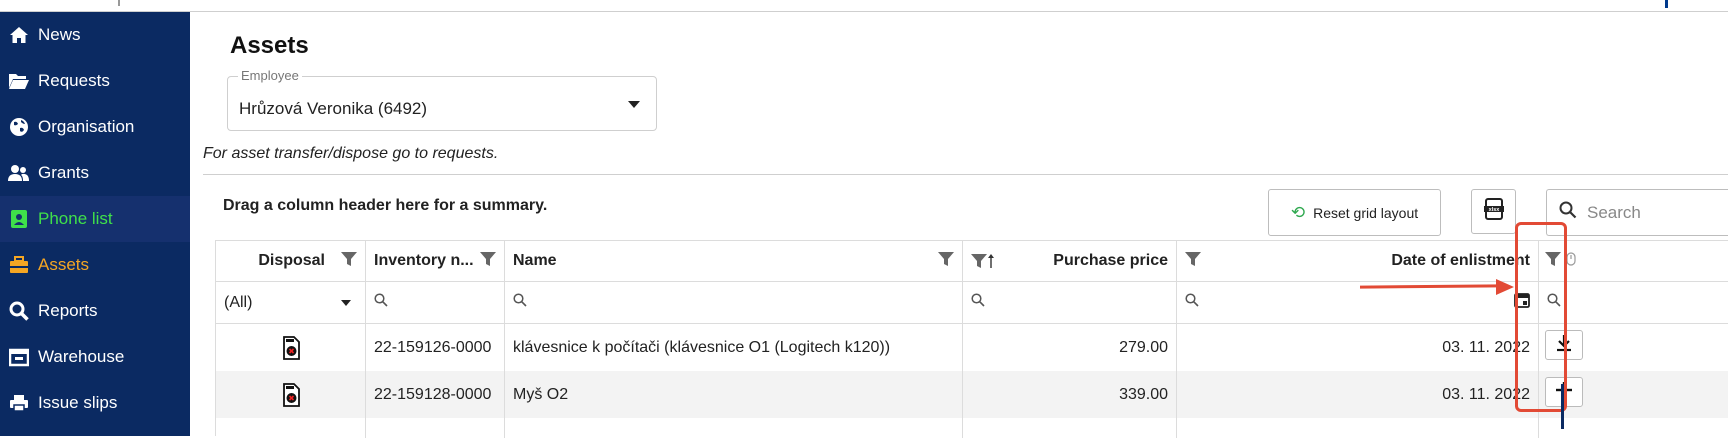 This screenshot has width=1728, height=438. I want to click on column-header-actions, so click(1633, 261).